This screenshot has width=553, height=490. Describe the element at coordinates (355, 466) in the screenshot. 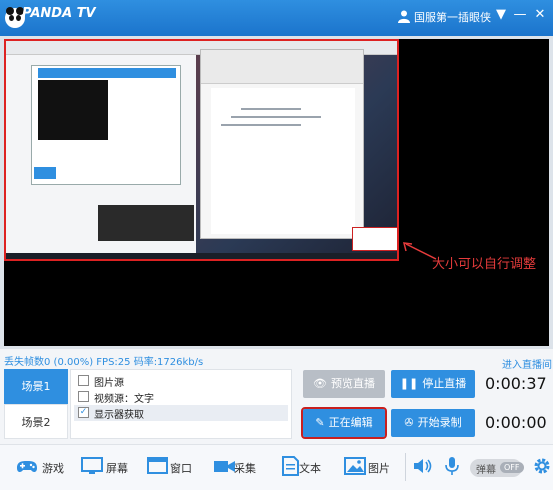

I see `picture-icon` at that location.